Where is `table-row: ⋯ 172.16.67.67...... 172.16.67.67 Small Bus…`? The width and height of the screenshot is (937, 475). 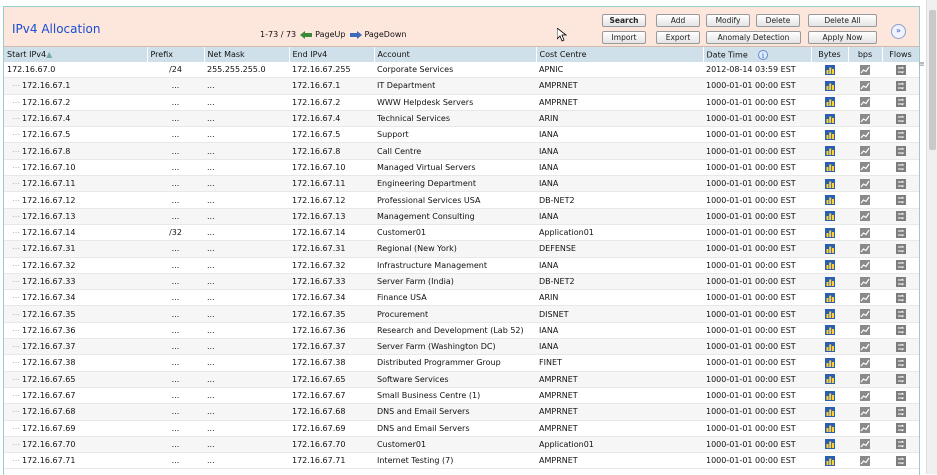
table-row: ⋯ 172.16.67.67...... 172.16.67.67 Small Bus… is located at coordinates (461, 396).